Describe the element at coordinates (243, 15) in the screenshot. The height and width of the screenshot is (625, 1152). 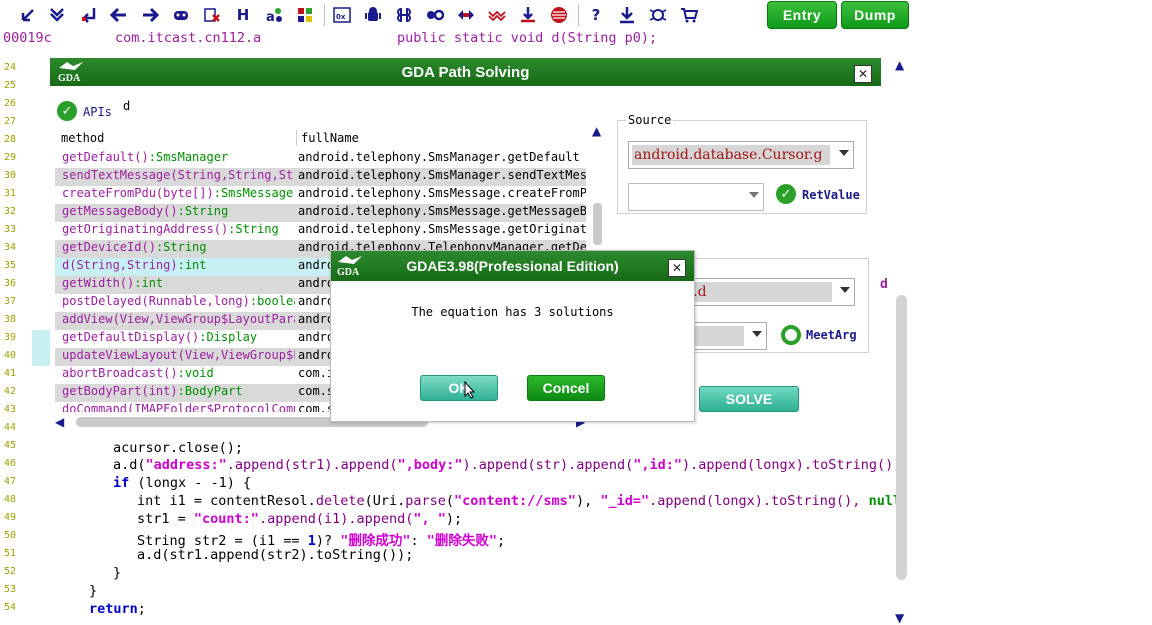
I see `heading-icon: H` at that location.